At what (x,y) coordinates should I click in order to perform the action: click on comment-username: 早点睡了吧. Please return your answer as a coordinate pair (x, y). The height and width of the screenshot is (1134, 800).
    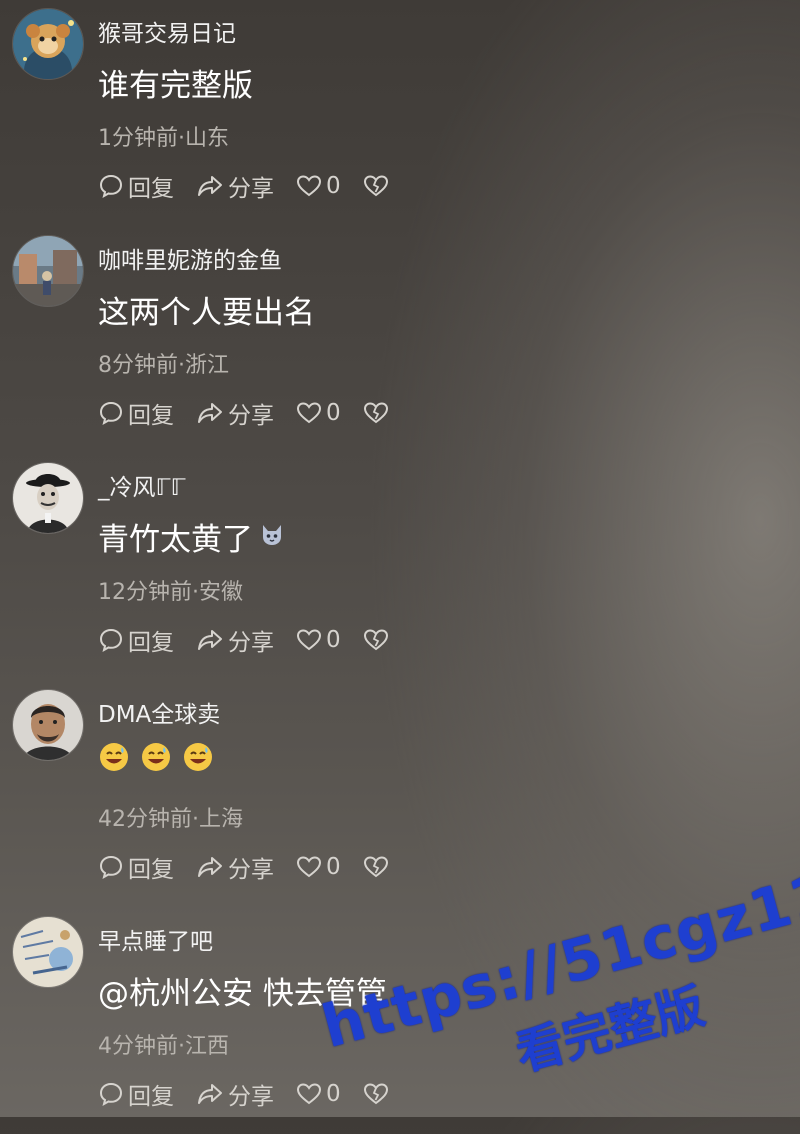
    Looking at the image, I should click on (155, 939).